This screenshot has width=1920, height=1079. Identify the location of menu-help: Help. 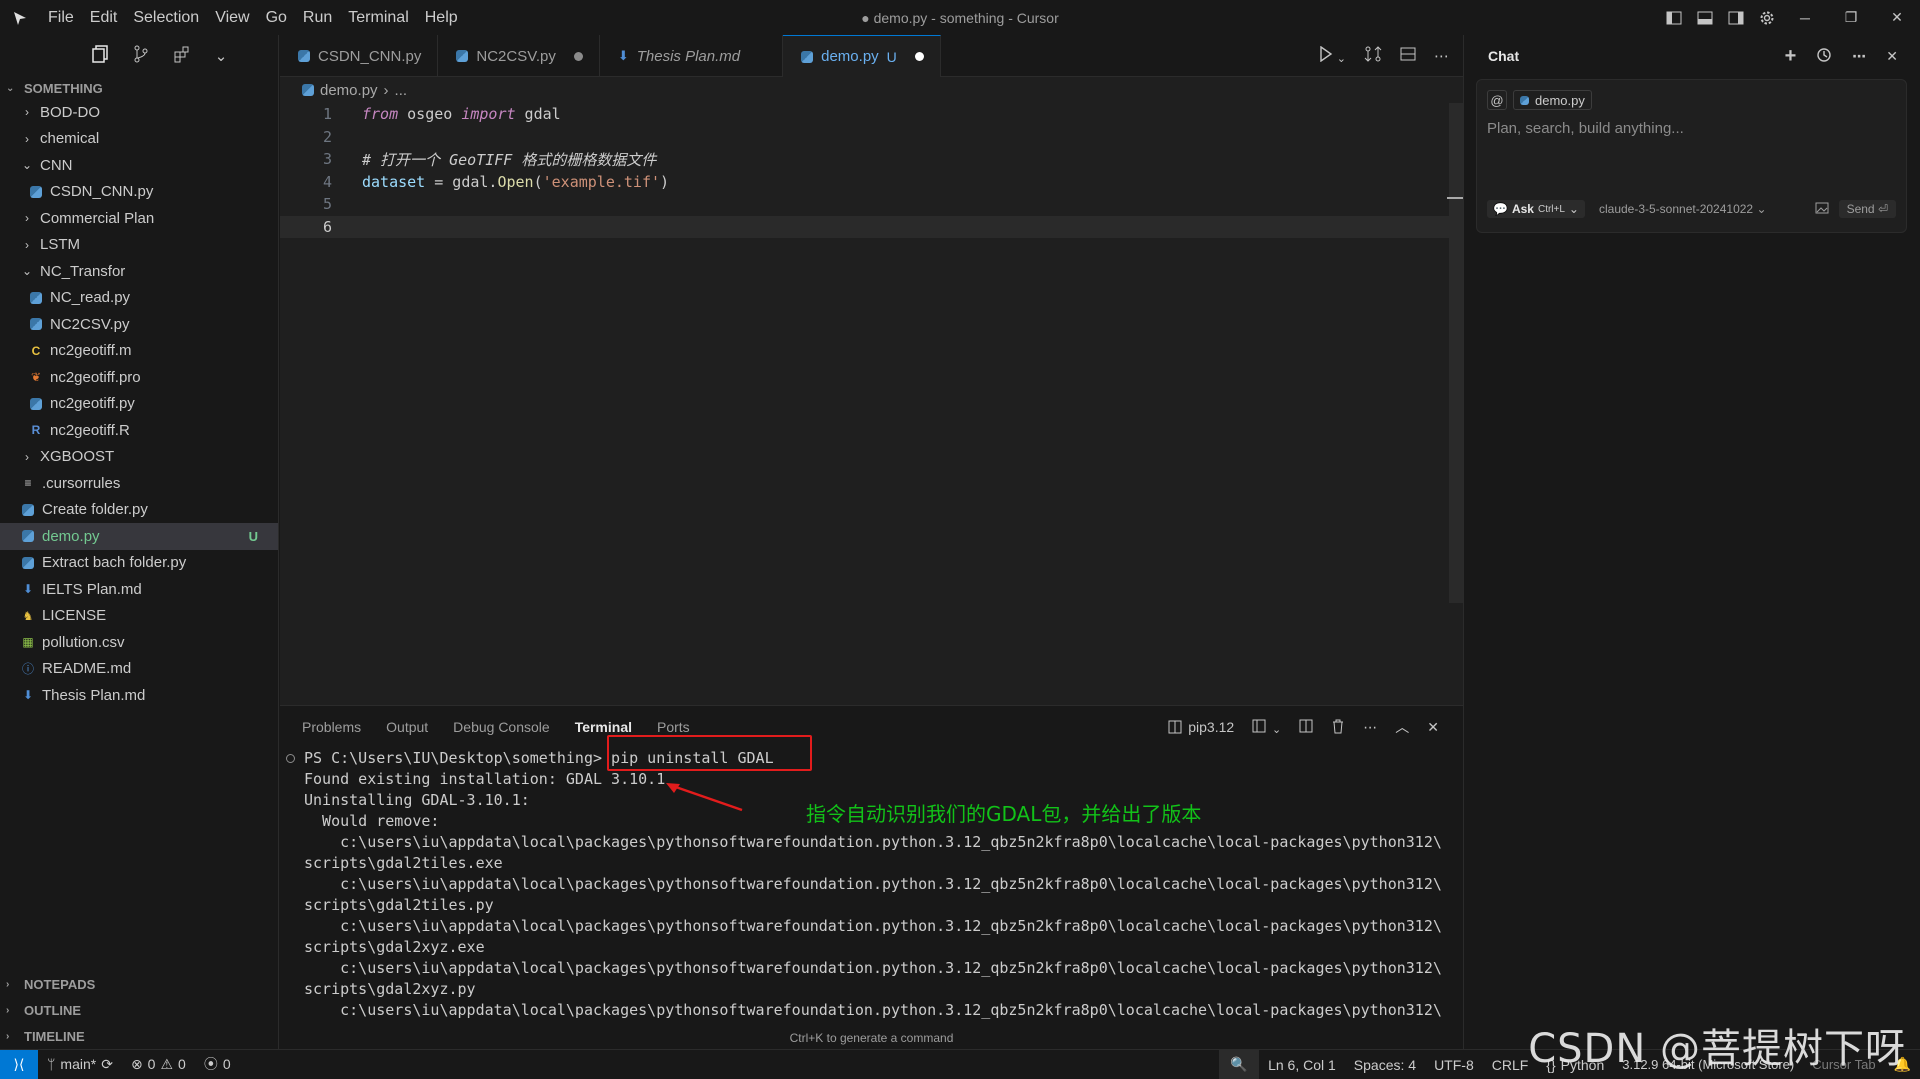
(441, 17).